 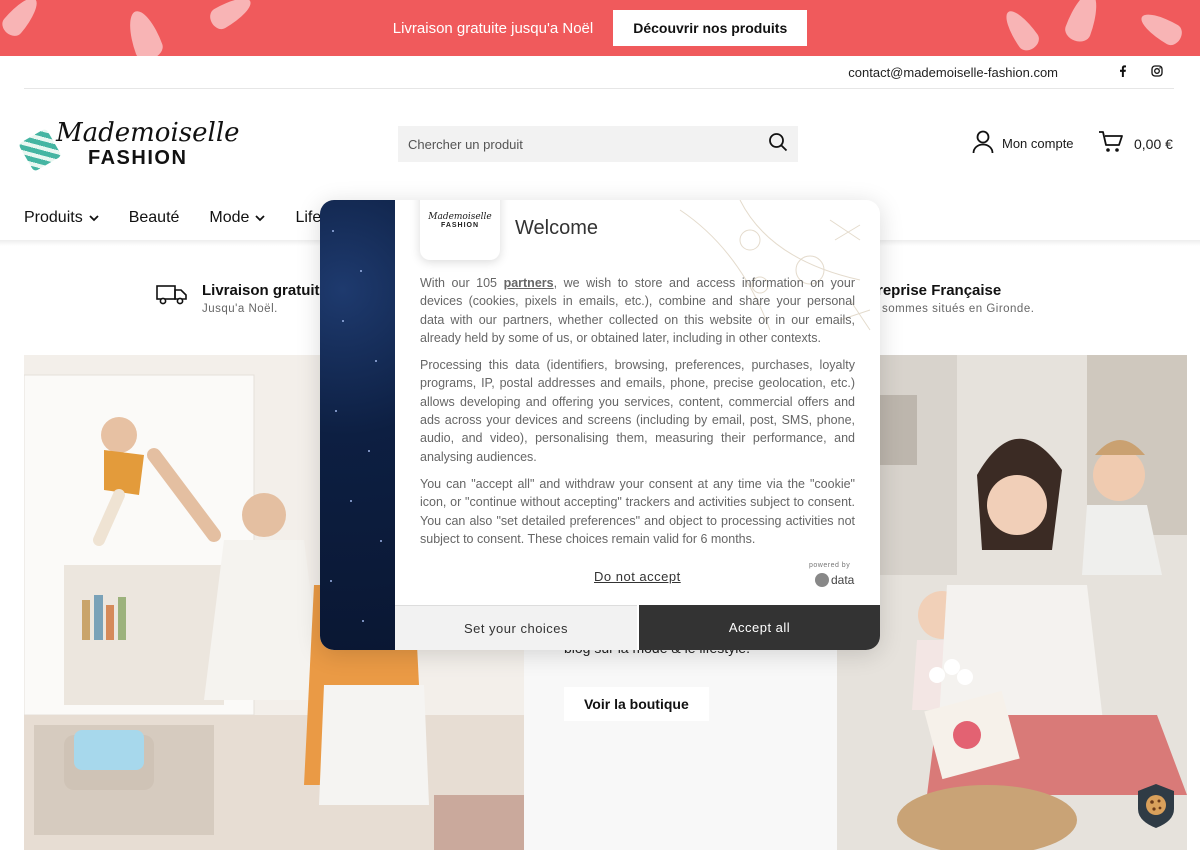 I want to click on account-link: Mon compte, so click(x=1023, y=143).